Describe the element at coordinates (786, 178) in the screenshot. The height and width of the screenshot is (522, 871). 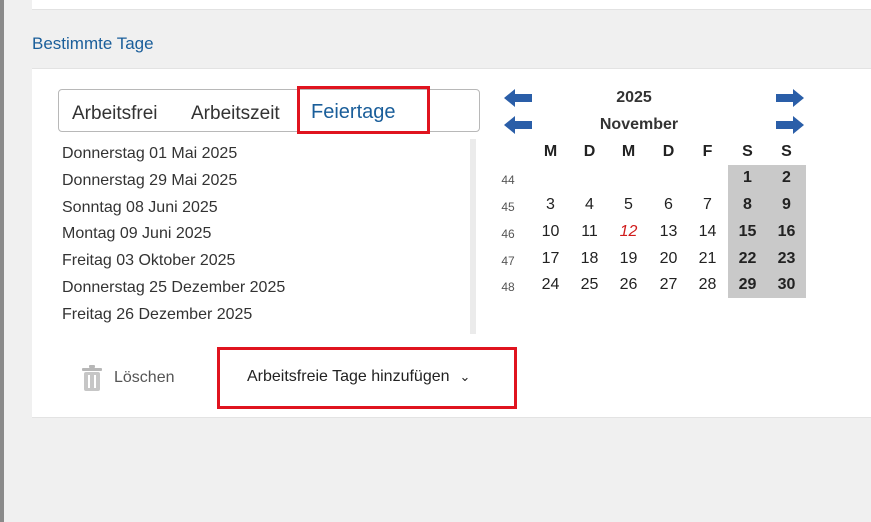
I see `calendar-day: 2` at that location.